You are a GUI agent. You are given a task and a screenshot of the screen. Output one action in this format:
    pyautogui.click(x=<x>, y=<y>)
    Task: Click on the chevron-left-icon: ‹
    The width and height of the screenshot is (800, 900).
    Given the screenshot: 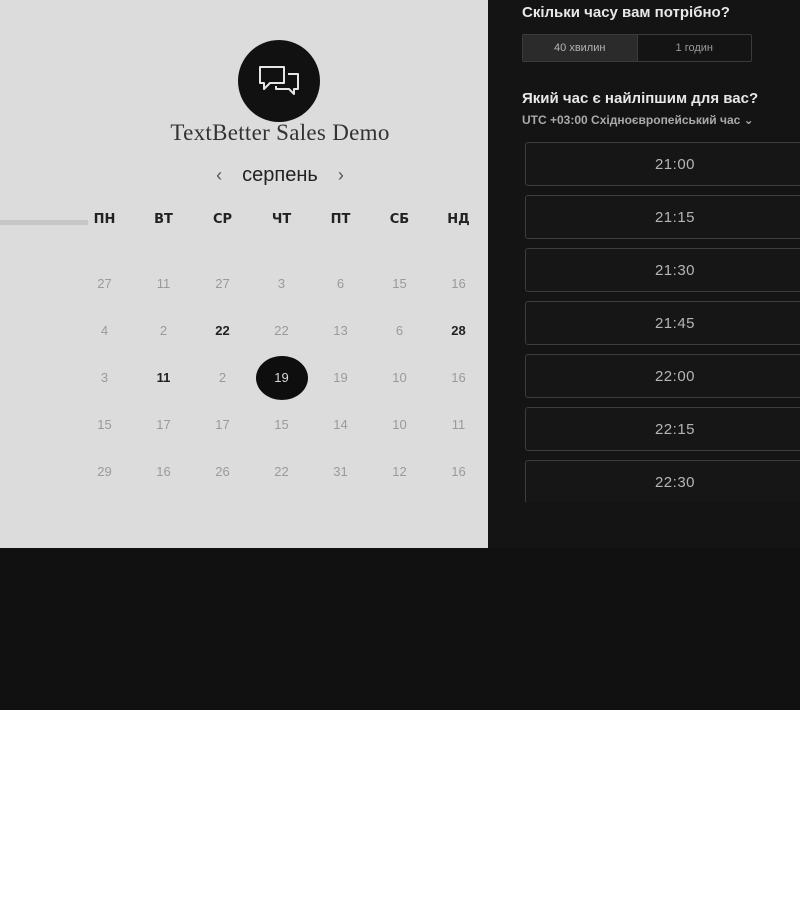 What is the action you would take?
    pyautogui.click(x=219, y=175)
    